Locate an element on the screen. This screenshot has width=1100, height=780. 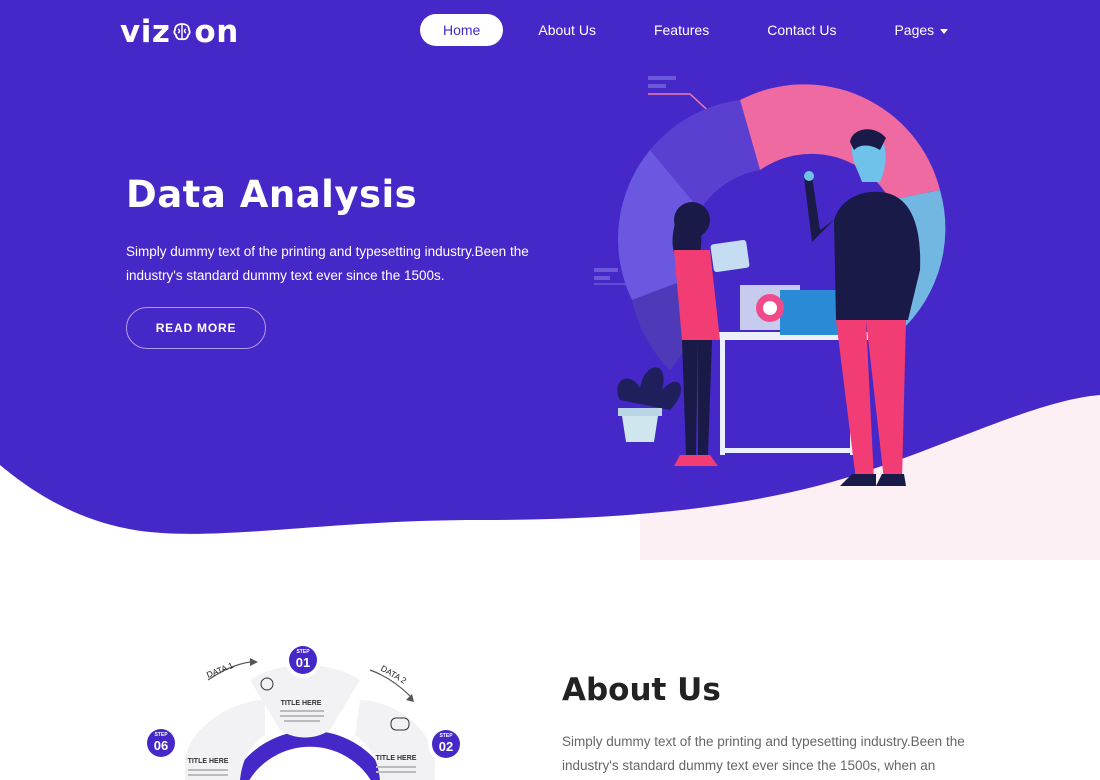
brain-icon is located at coordinates (182, 32).